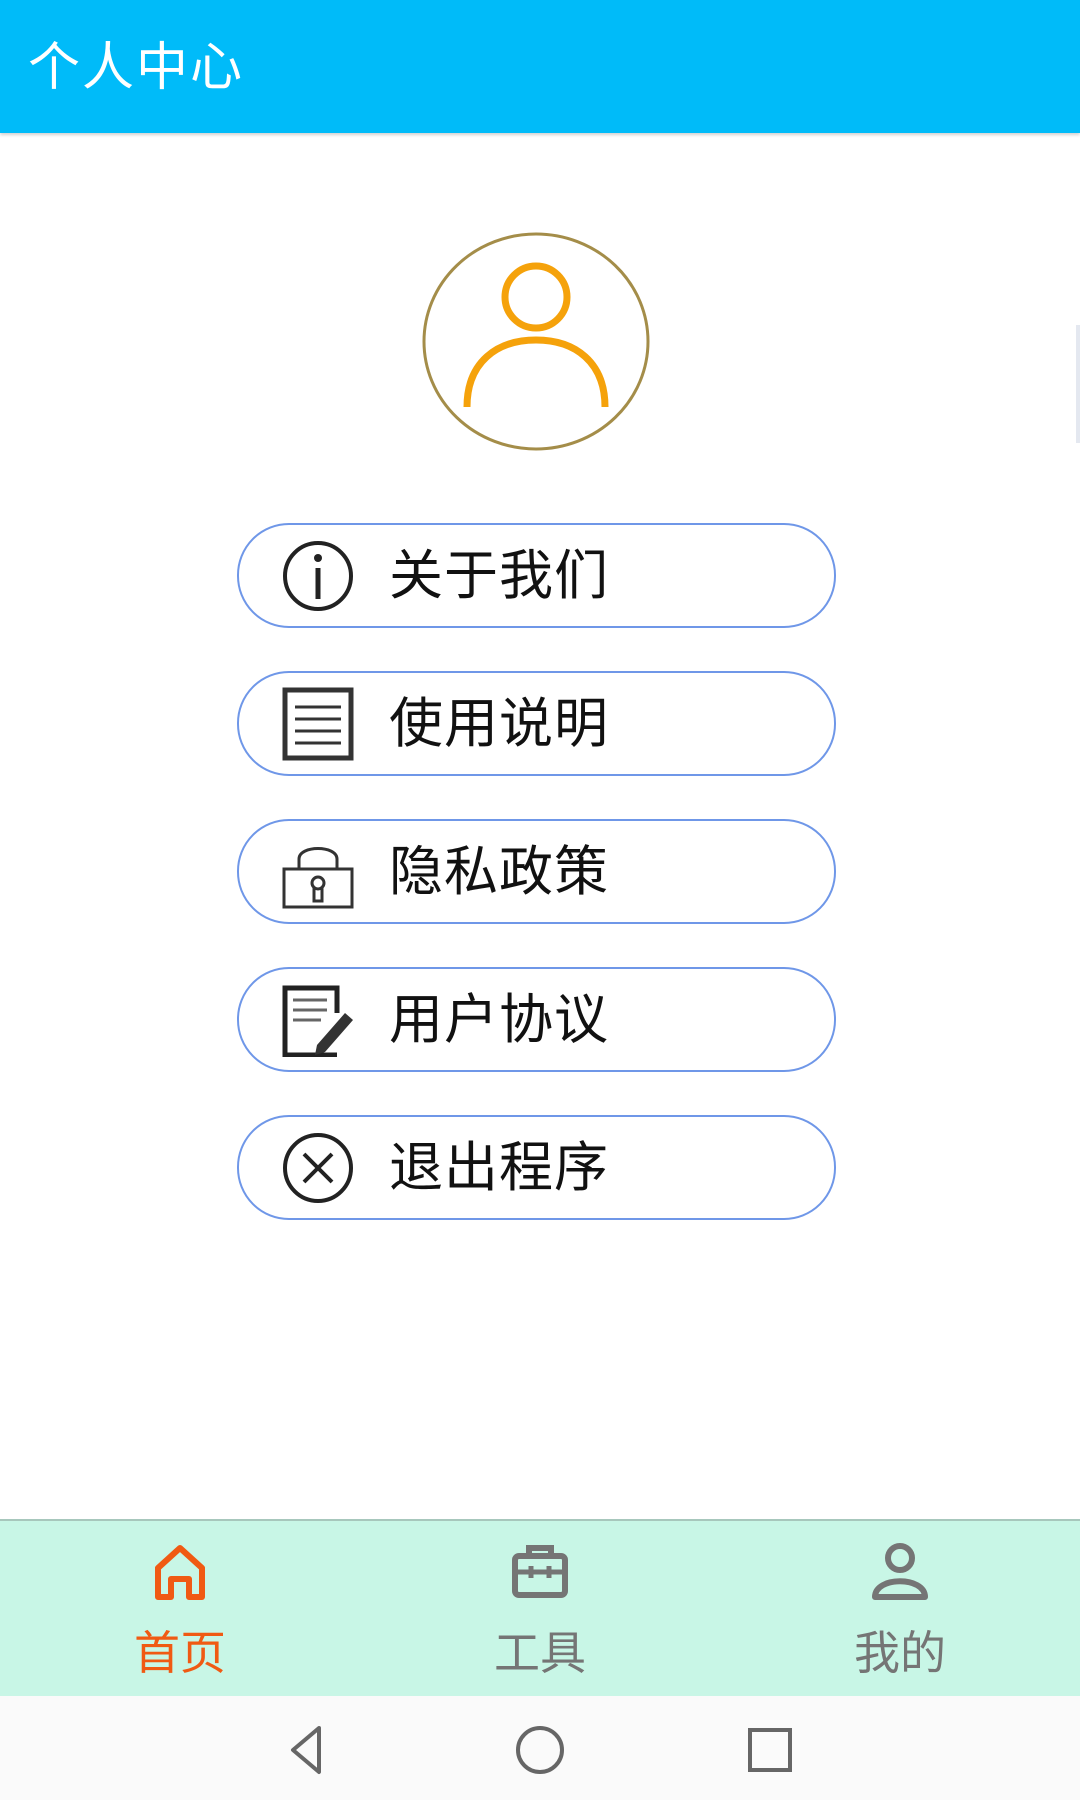 Image resolution: width=1080 pixels, height=1800 pixels. I want to click on recents-icon, so click(770, 1750).